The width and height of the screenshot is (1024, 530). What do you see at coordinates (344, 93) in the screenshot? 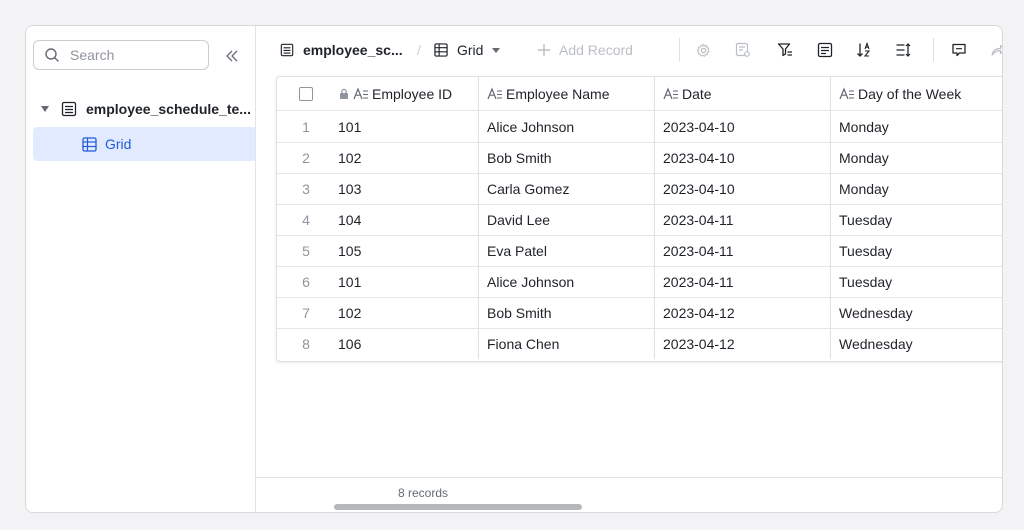
I see `lock-icon` at bounding box center [344, 93].